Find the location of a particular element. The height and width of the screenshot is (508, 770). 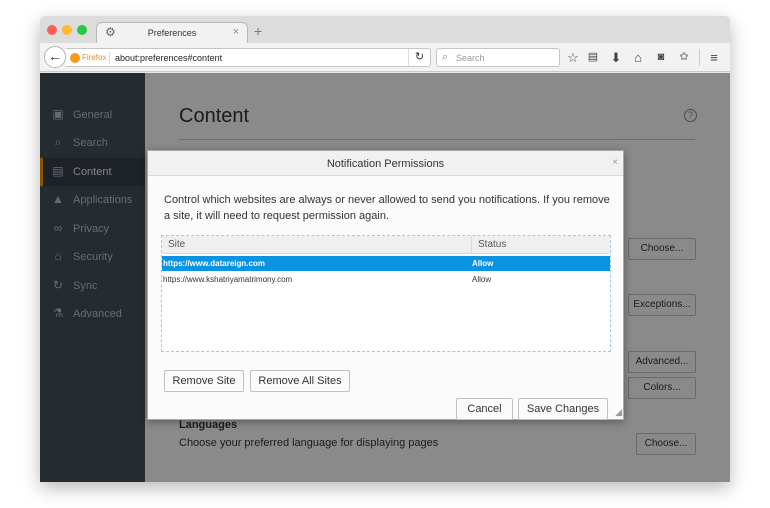

search-input: ⌕ Search is located at coordinates (498, 57).